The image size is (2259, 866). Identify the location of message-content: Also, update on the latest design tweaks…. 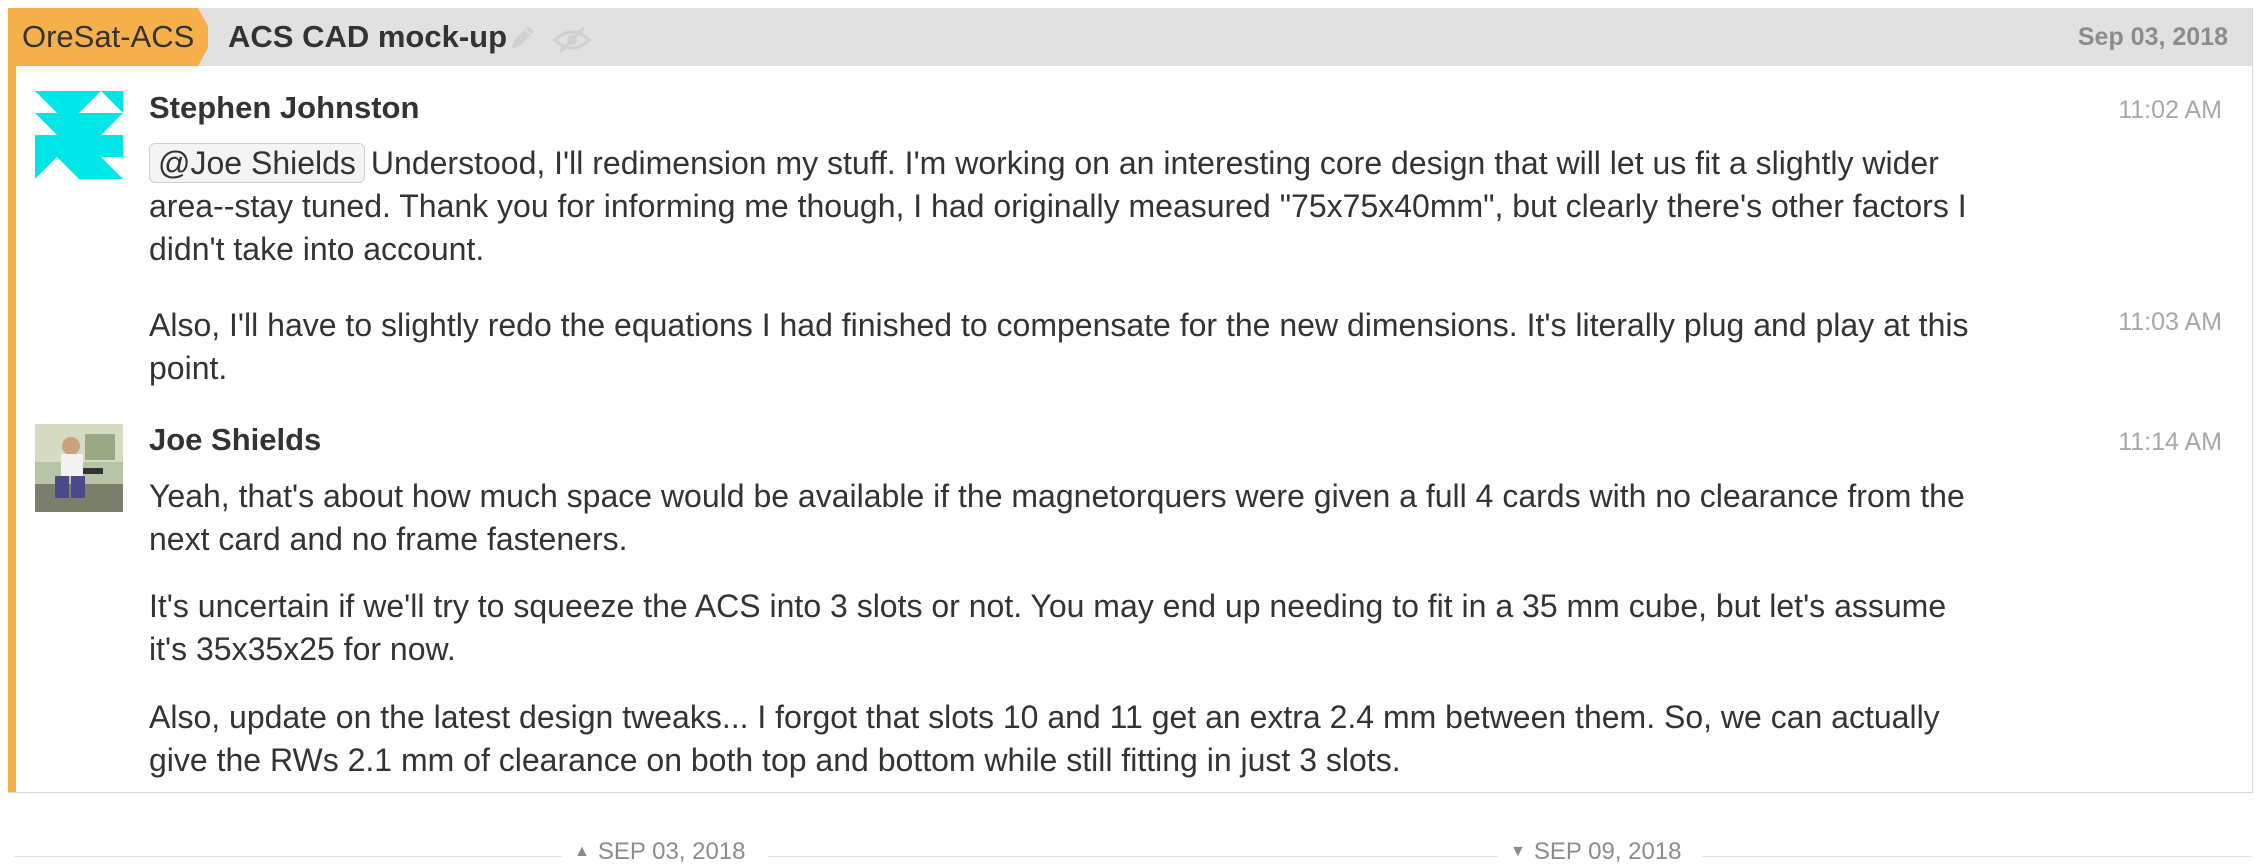
(1069, 739).